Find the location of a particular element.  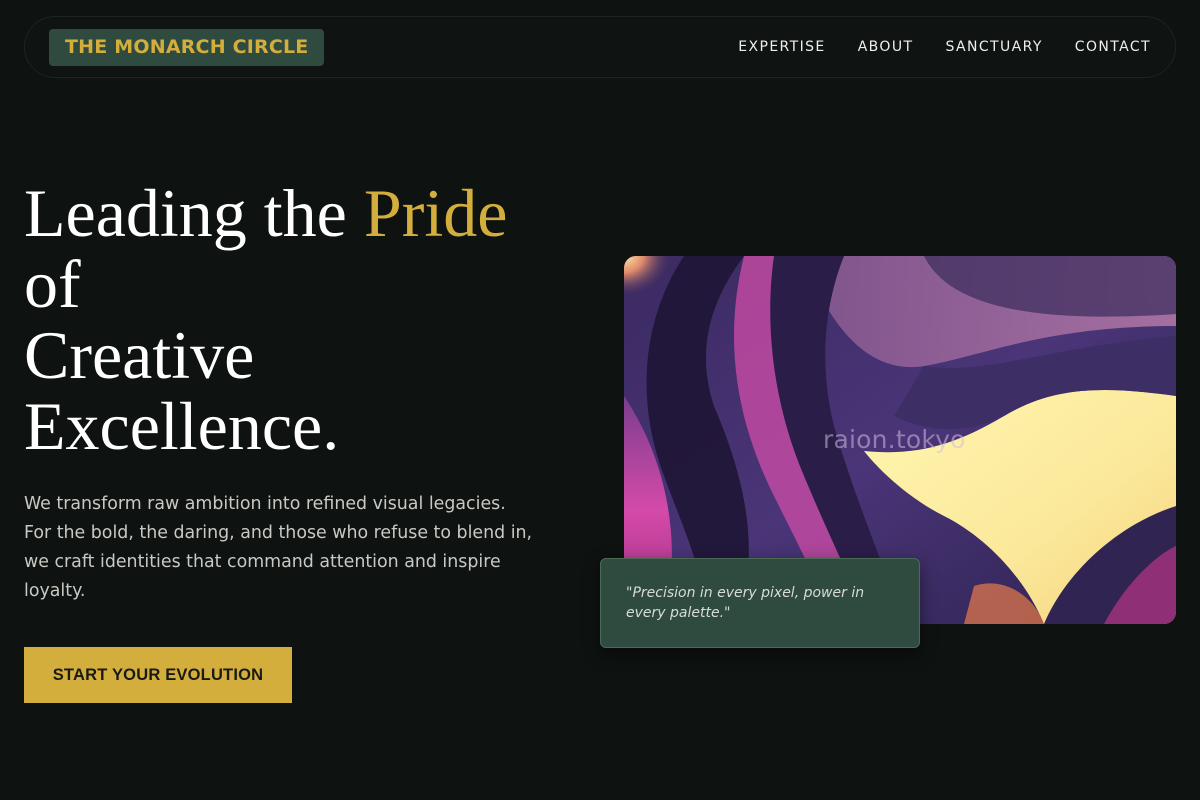

nav-link-sanctuary: SANCTUARY is located at coordinates (993, 47).